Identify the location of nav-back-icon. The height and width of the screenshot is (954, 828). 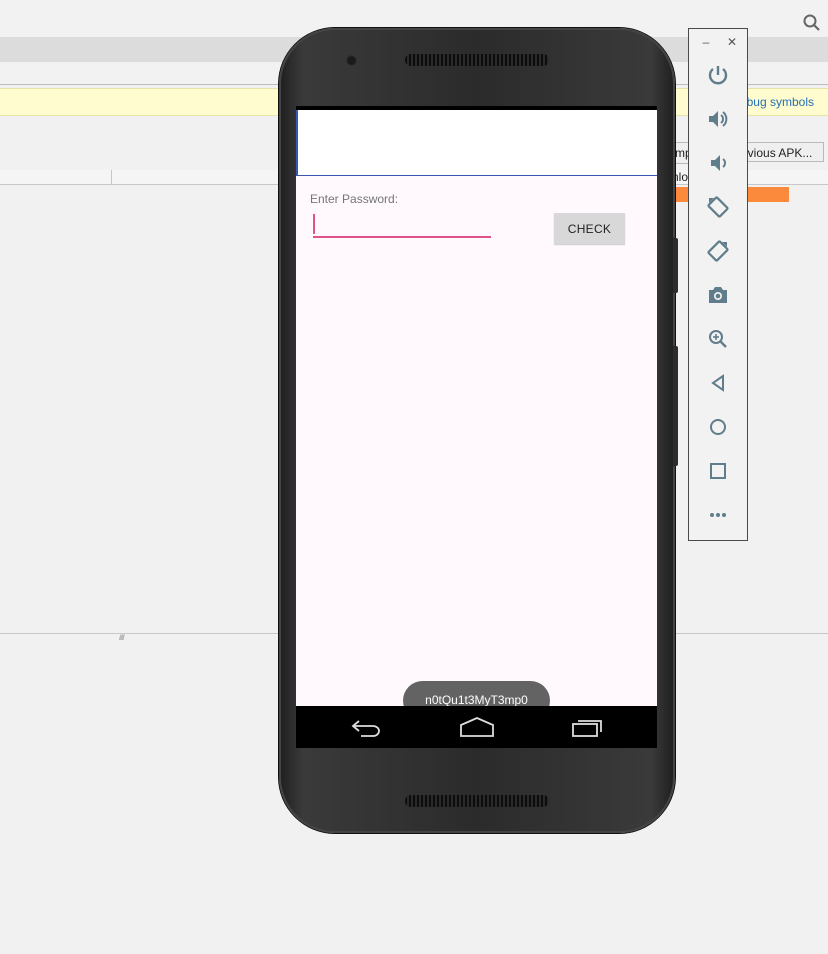
(367, 727).